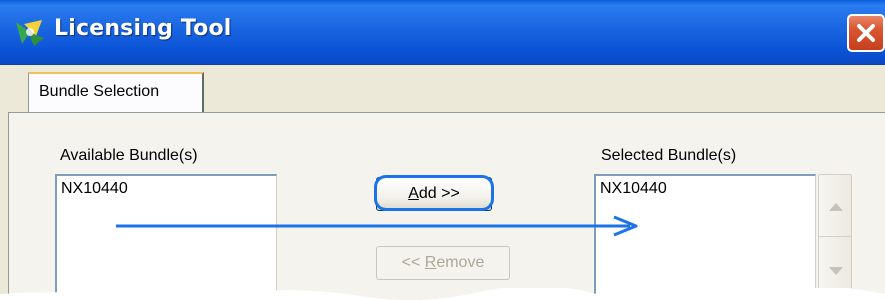 Image resolution: width=885 pixels, height=300 pixels. What do you see at coordinates (430, 262) in the screenshot?
I see `remove-mnemonic: R` at bounding box center [430, 262].